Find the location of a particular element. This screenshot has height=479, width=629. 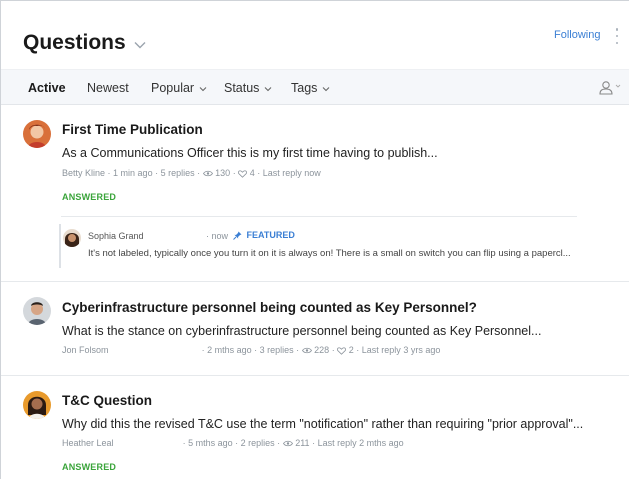

featured-badge: FEATURED is located at coordinates (264, 235).